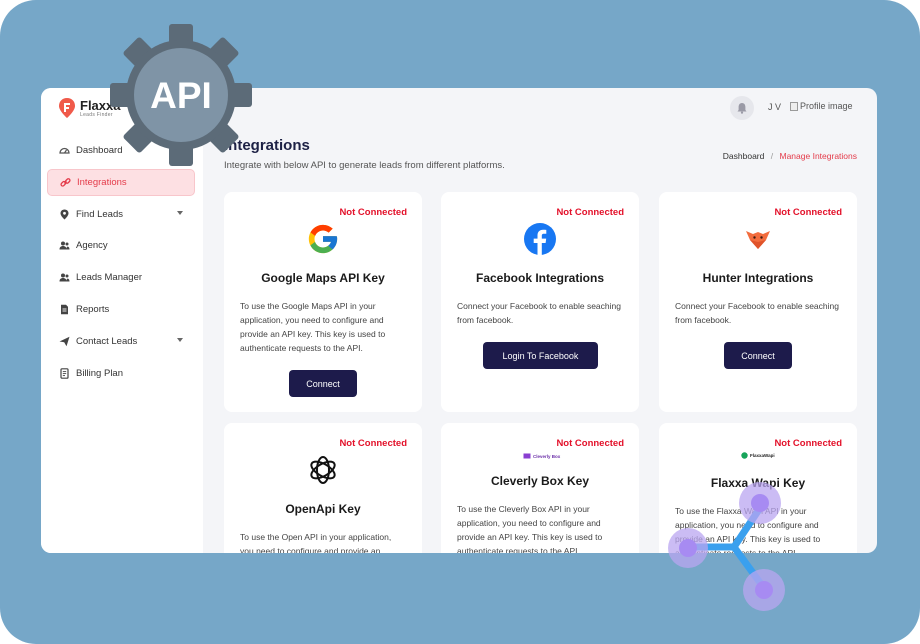  Describe the element at coordinates (774, 107) in the screenshot. I see `user-initials: J V` at that location.